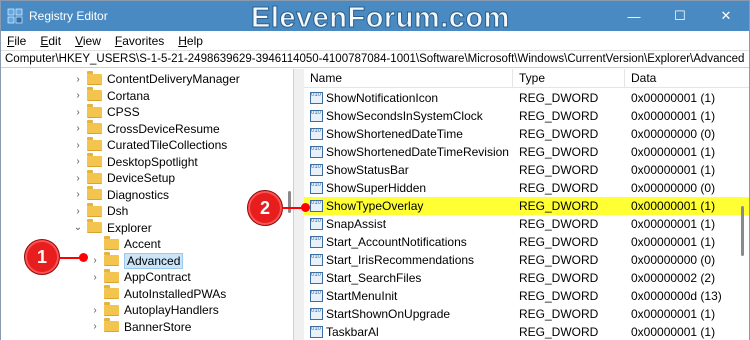 The width and height of the screenshot is (750, 340). Describe the element at coordinates (167, 145) in the screenshot. I see `tree-item-label: CuratedTileCollections` at that location.